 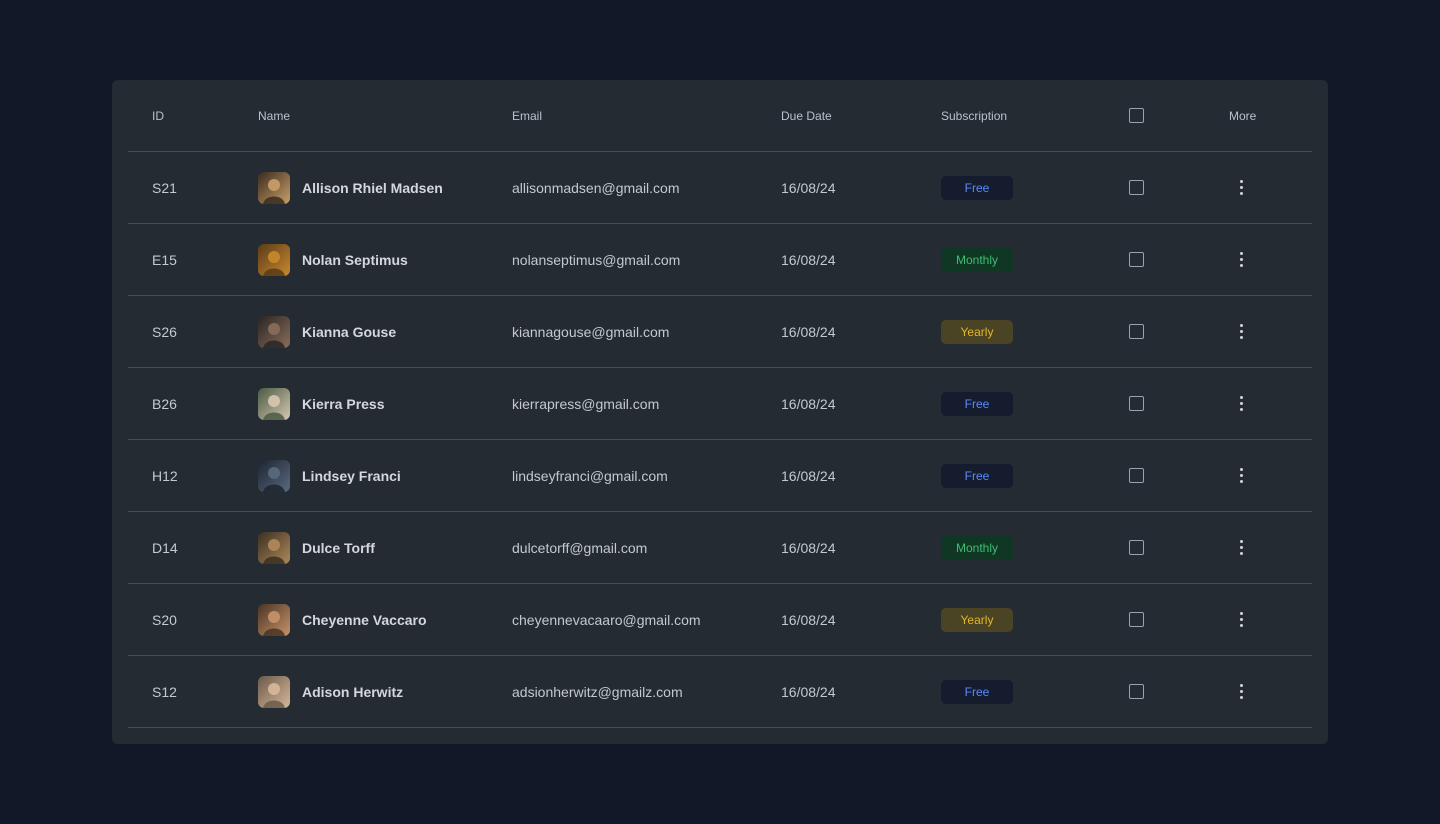 What do you see at coordinates (274, 115) in the screenshot?
I see `header-name: Name` at bounding box center [274, 115].